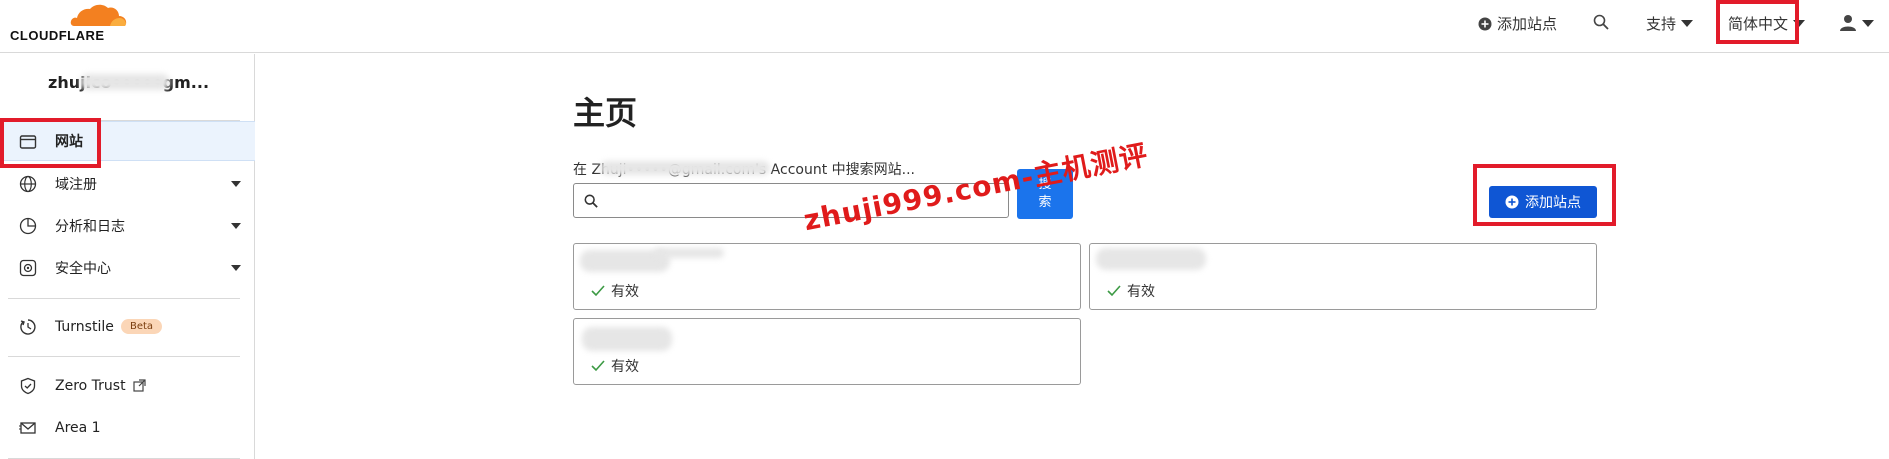 This screenshot has width=1889, height=459. I want to click on sidebar-item-zero-trust: Zero Trust, so click(127, 386).